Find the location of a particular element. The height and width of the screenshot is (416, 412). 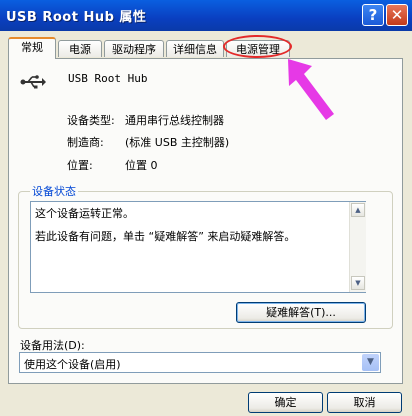

tab-driver: 驱动程序 is located at coordinates (134, 48).